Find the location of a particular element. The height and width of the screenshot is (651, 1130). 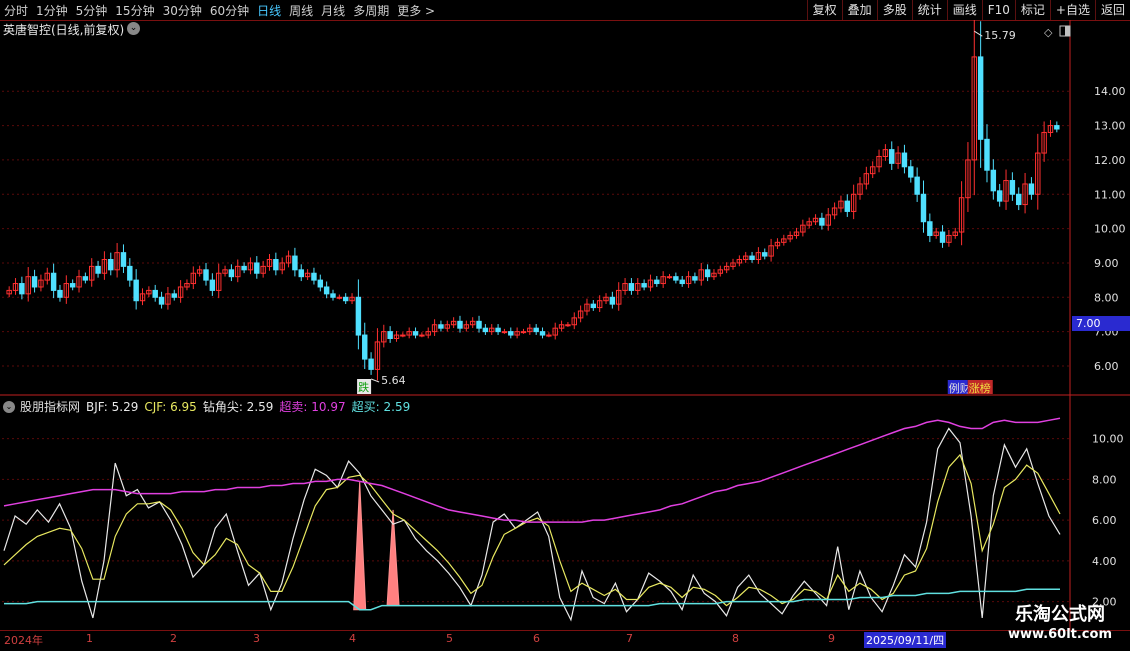

price-tick-label: 10.00 is located at coordinates (1110, 229).